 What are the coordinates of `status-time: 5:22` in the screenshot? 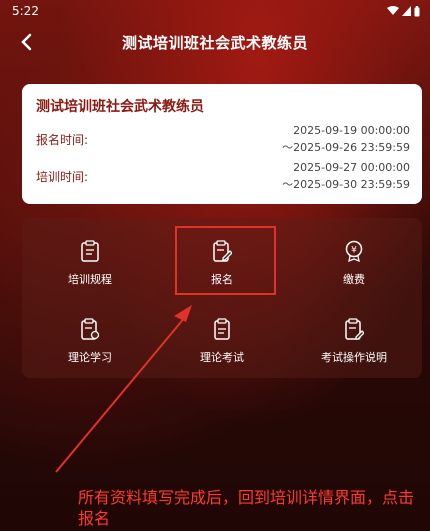 It's located at (25, 11).